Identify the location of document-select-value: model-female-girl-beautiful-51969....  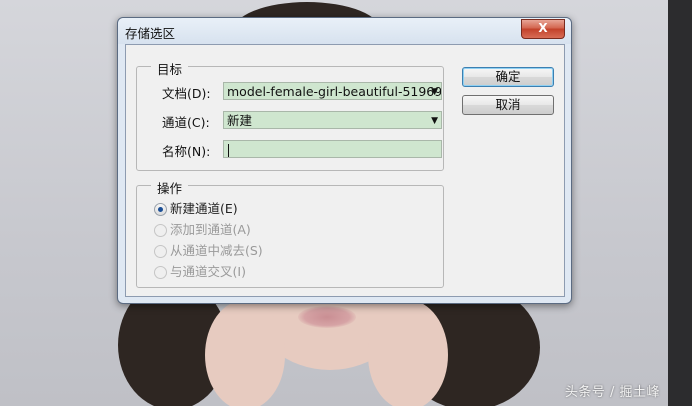
(334, 91).